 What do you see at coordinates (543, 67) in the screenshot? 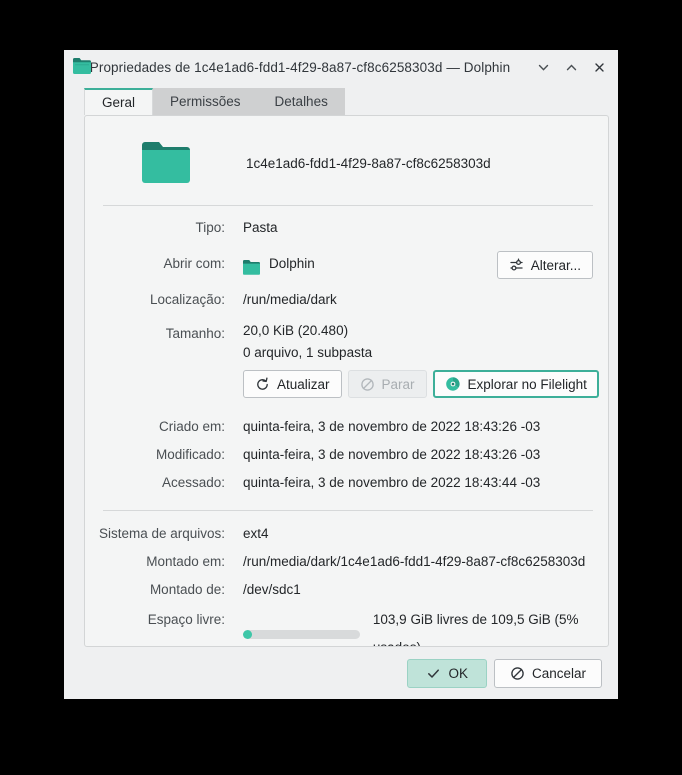
I see `chevron-down-icon` at bounding box center [543, 67].